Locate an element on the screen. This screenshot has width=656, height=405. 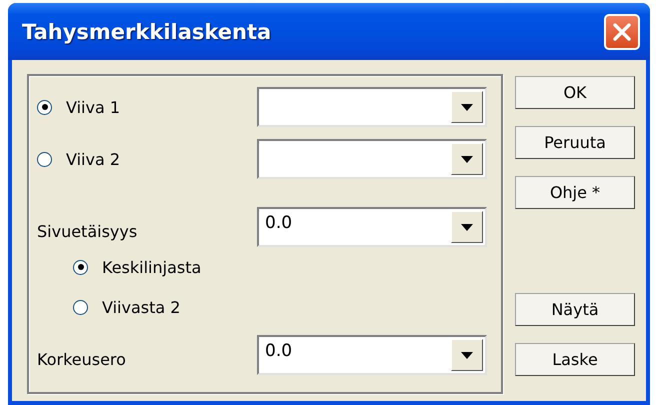
dialog-button: Ohje * is located at coordinates (575, 192).